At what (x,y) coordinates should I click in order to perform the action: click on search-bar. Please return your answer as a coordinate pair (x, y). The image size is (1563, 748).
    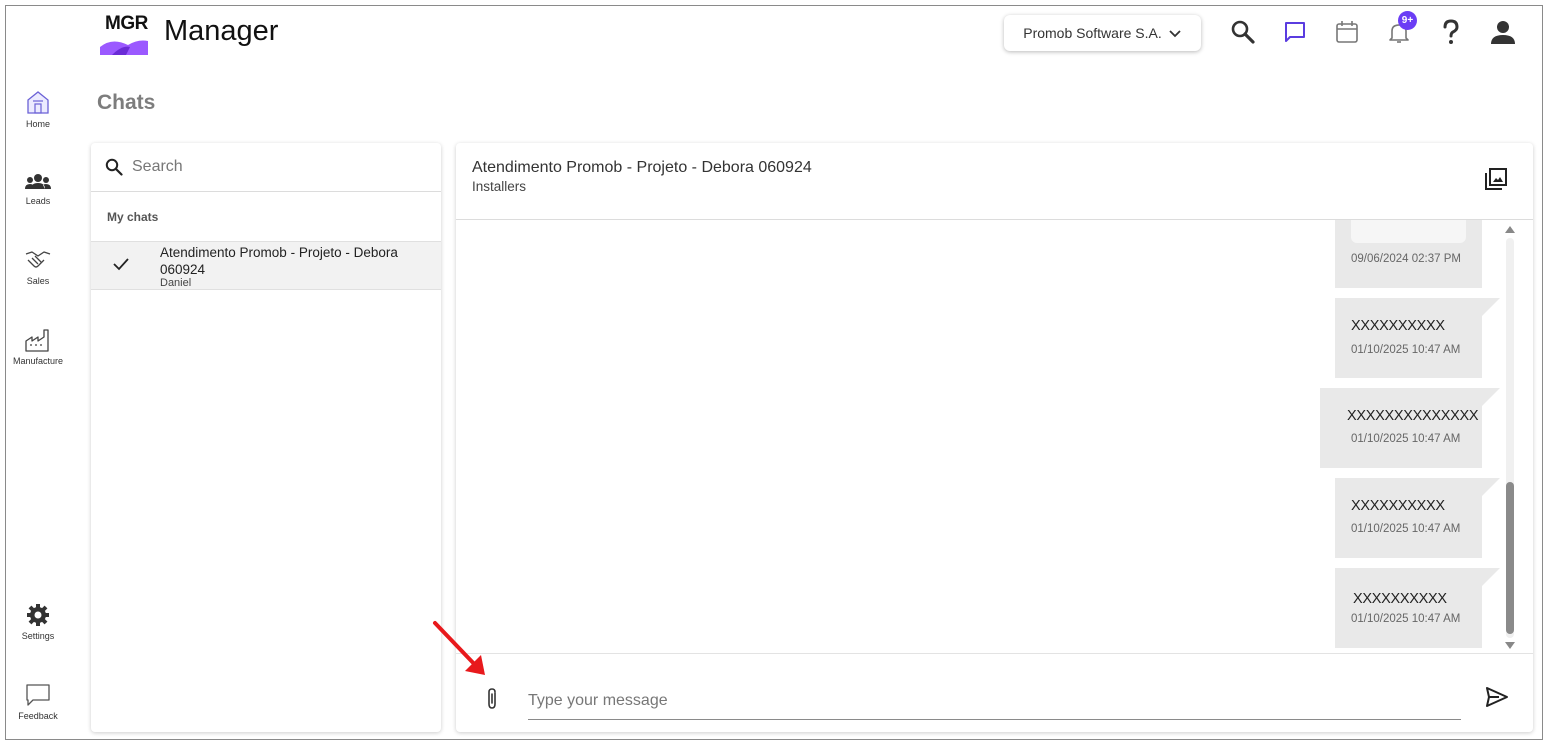
    Looking at the image, I should click on (266, 167).